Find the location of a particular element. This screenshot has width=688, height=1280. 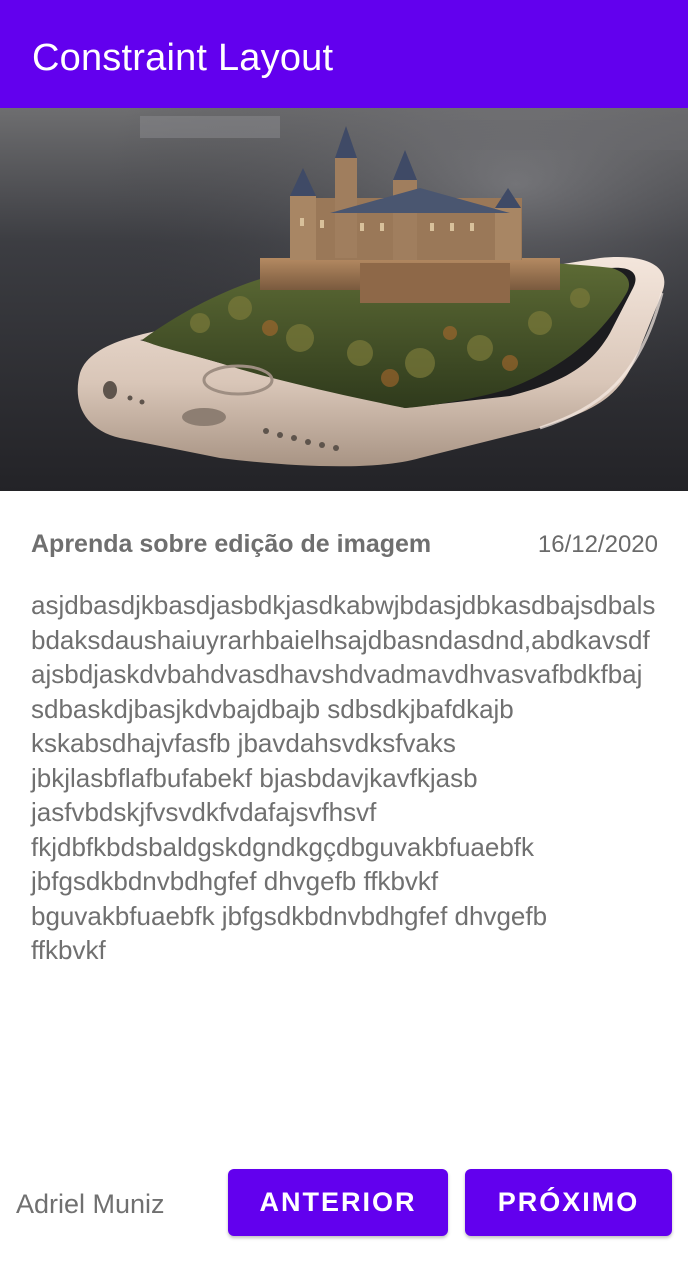

article-headline: Aprenda sobre edição de imagem is located at coordinates (231, 544).